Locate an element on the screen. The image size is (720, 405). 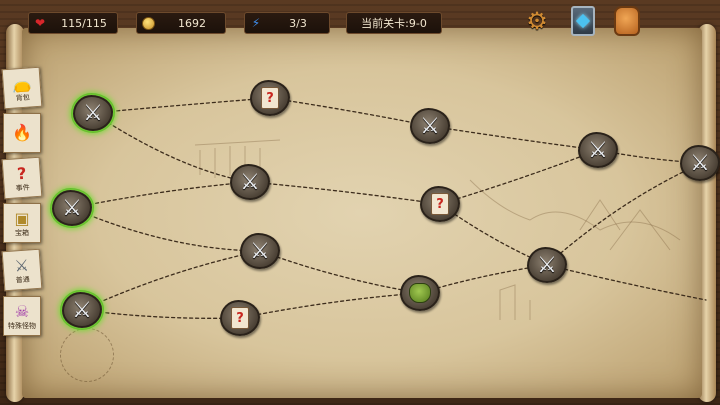
map-node-treasure is located at coordinates (420, 293).